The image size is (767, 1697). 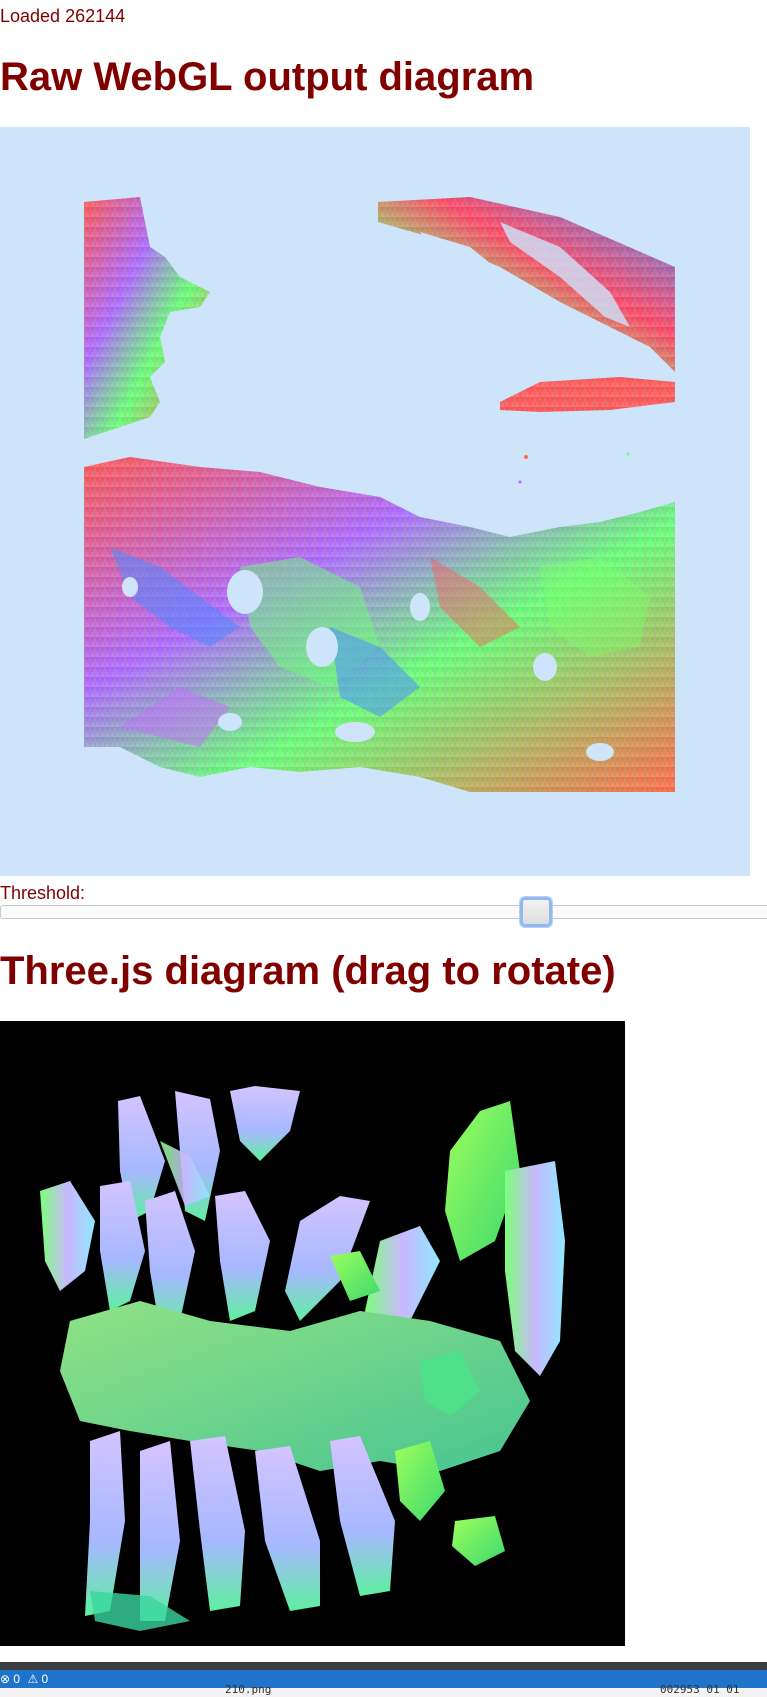 What do you see at coordinates (17, 1679) in the screenshot?
I see `errors-count: 0` at bounding box center [17, 1679].